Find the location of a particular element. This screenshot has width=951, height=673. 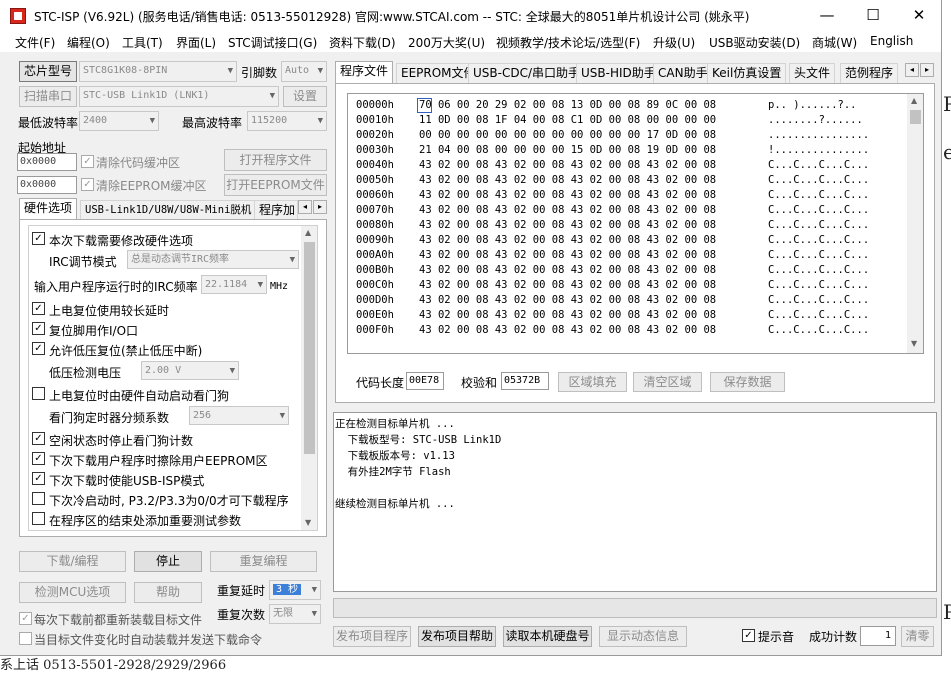

repeat-program-button: 重复编程 is located at coordinates (263, 561).